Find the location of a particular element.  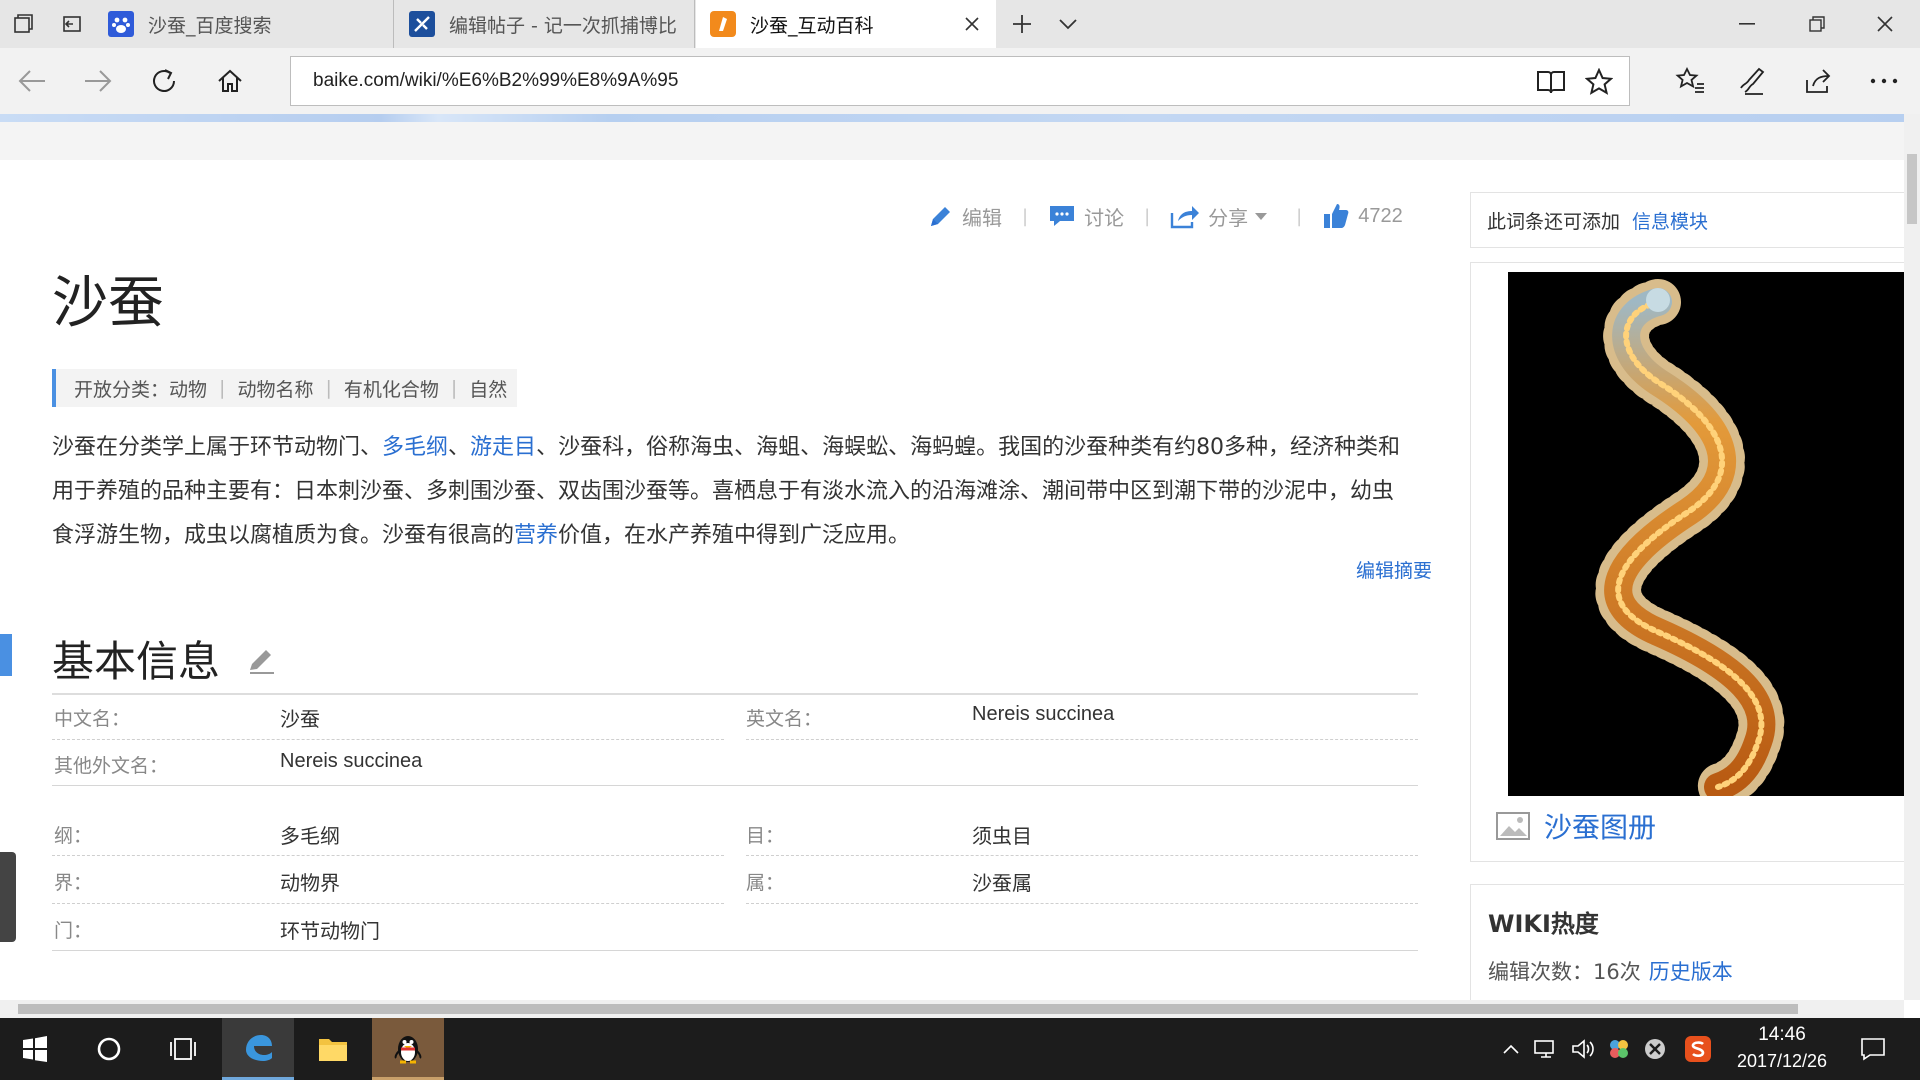

share-arrow-icon is located at coordinates (1185, 217).